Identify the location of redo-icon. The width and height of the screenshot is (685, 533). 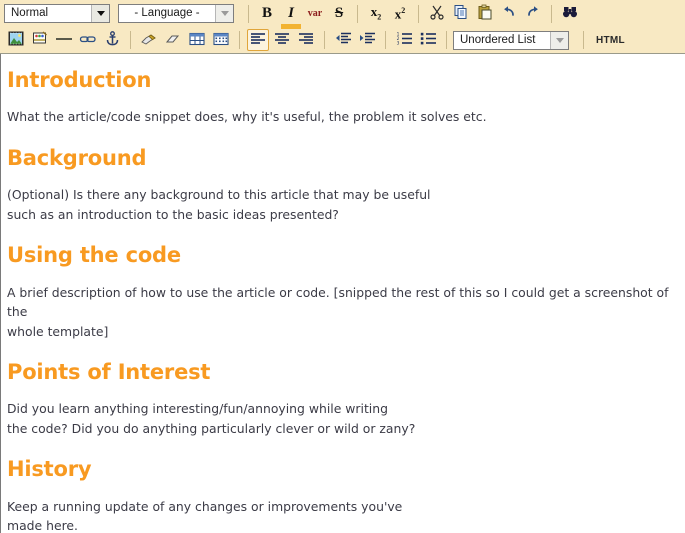
(533, 13).